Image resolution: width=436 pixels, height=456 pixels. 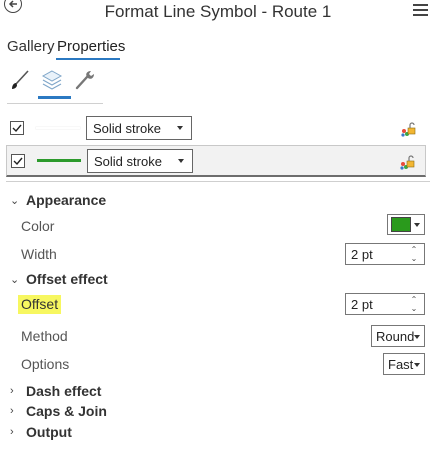 What do you see at coordinates (218, 11) in the screenshot?
I see `pane-title: Format Line Symbol - Route 1` at bounding box center [218, 11].